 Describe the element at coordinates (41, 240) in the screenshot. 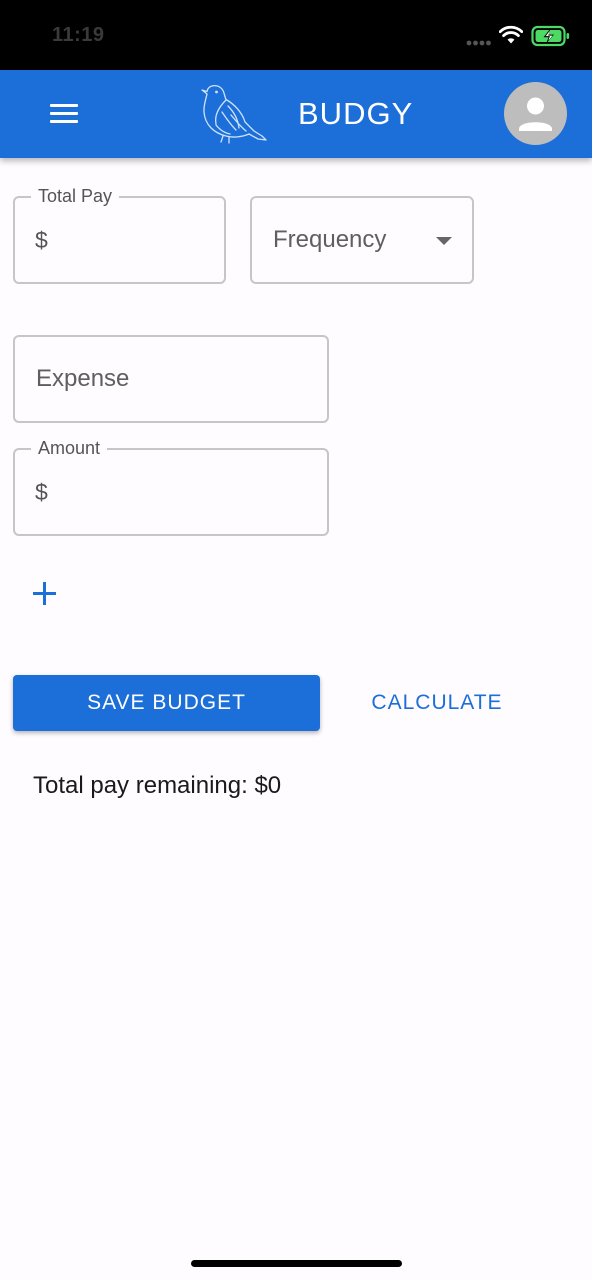

I see `total-pay-currency-prefix: $` at that location.